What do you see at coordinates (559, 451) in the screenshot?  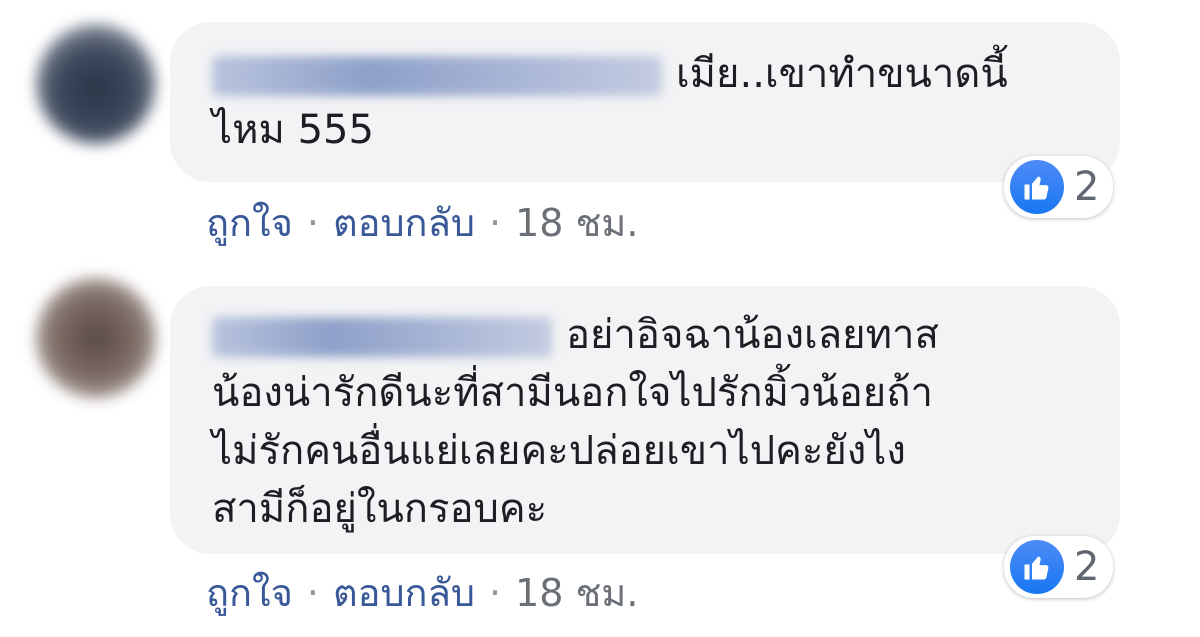 I see `comment-text-line: ไม่รักคนอื่นแย่เลยคะปล่อยเขาไปคะยังไง` at bounding box center [559, 451].